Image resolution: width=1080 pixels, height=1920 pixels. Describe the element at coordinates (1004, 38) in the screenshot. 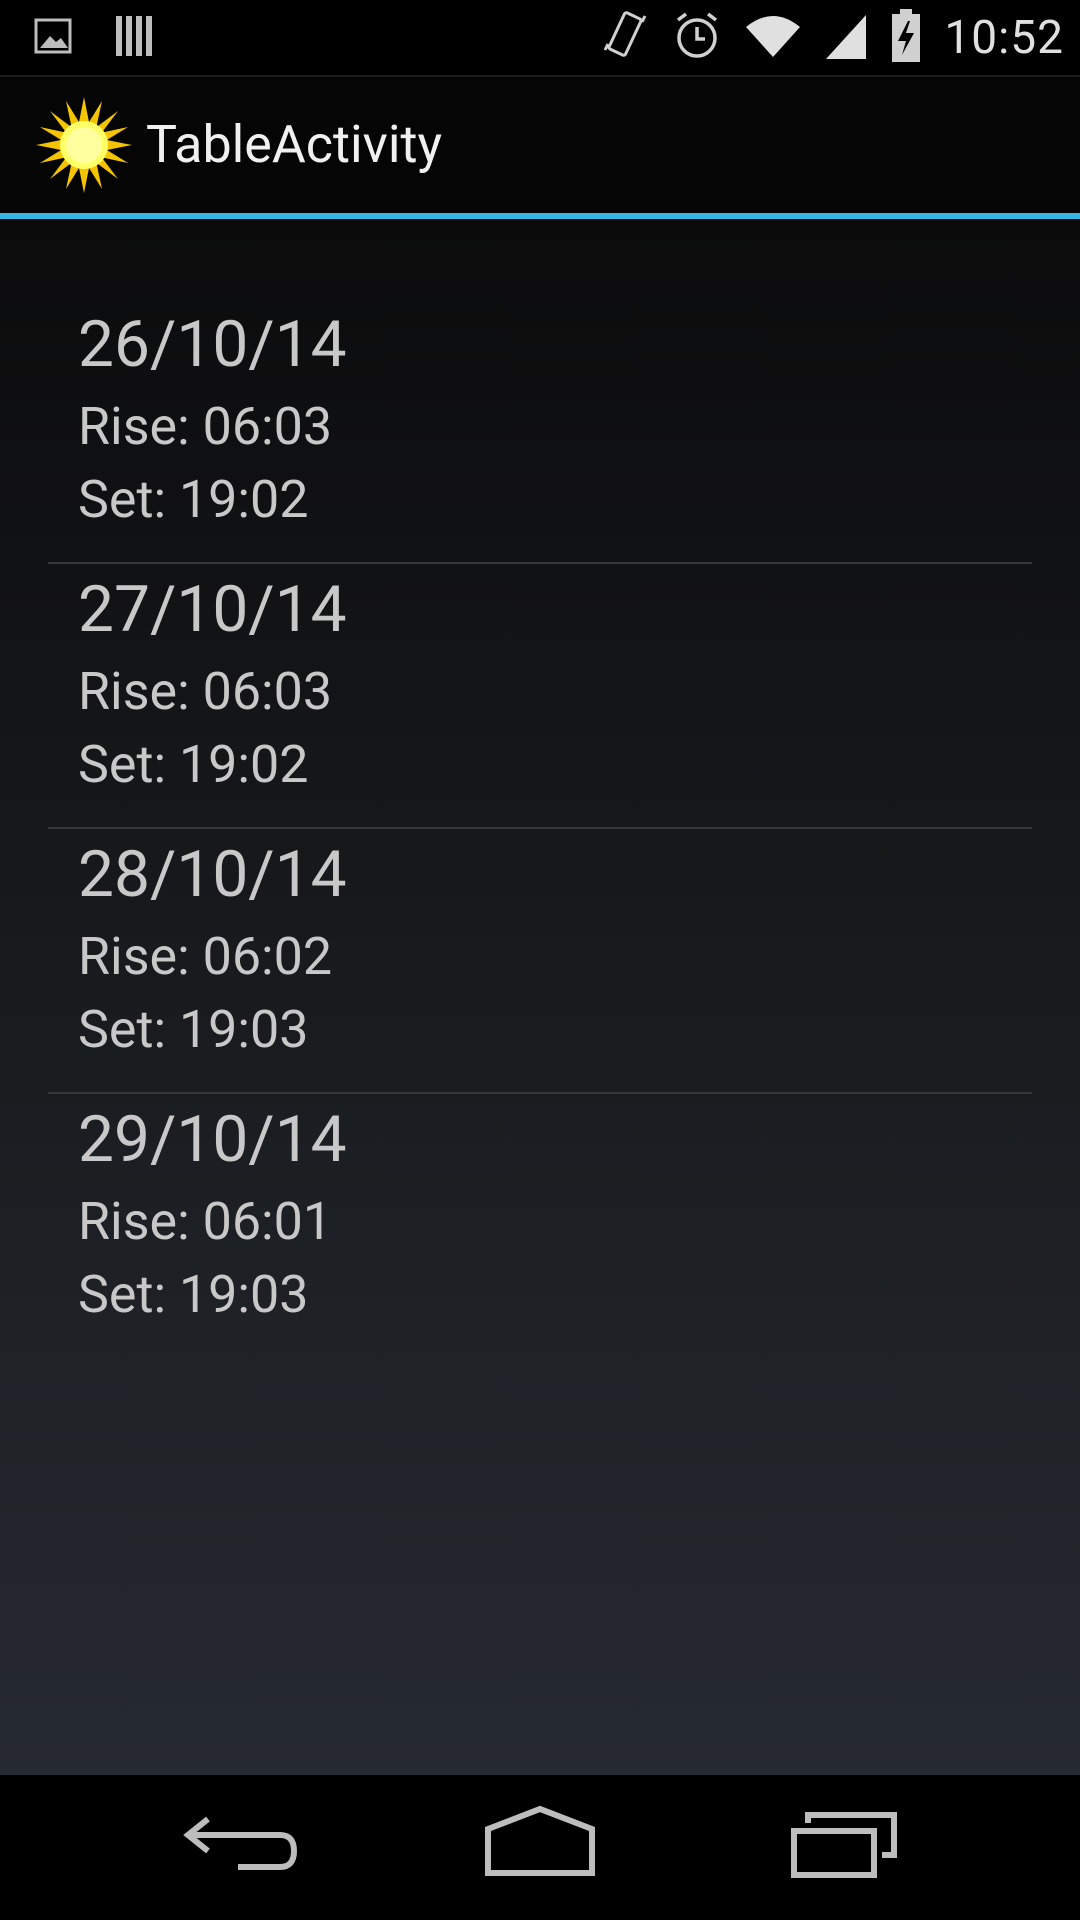

I see `clock: 10:52` at that location.